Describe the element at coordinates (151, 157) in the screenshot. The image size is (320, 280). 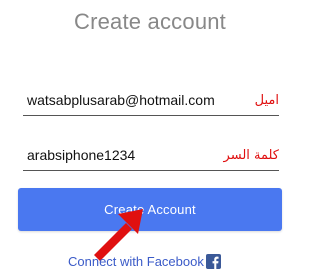
I see `password-field: arabsiphone1234 كلمة السر` at that location.